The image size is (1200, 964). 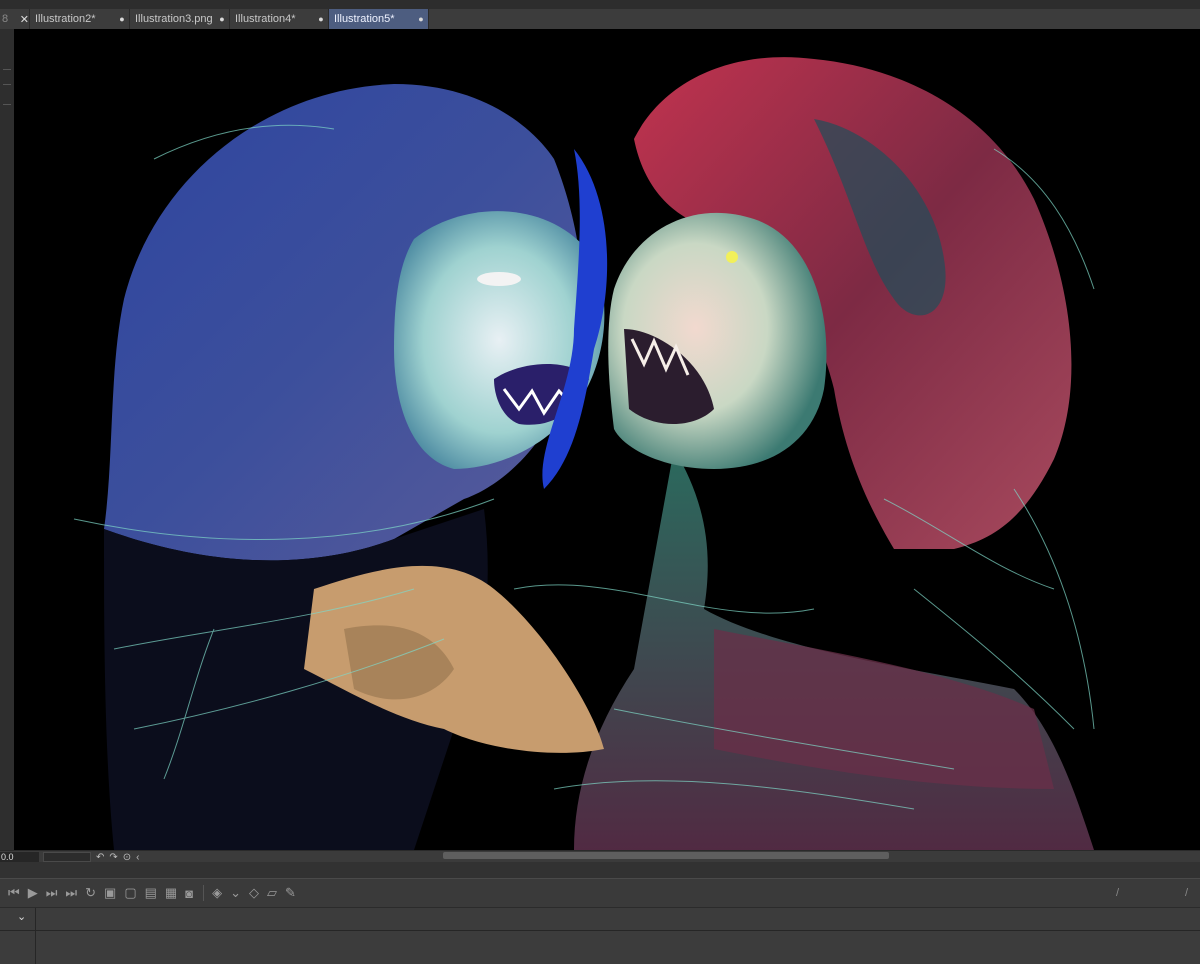 I want to click on next-frame-icon: ⏭, so click(x=52, y=893).